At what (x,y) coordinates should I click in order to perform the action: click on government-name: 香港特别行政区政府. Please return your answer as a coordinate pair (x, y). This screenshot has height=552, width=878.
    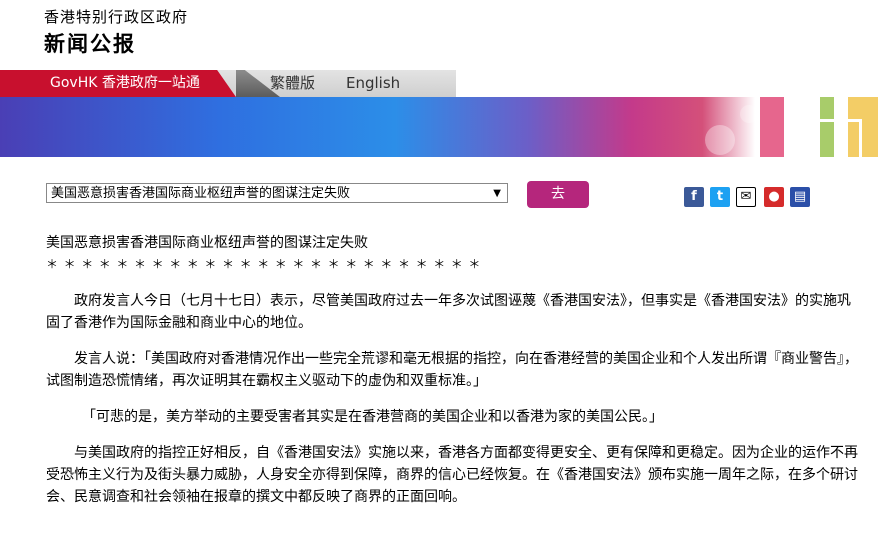
    Looking at the image, I should click on (116, 17).